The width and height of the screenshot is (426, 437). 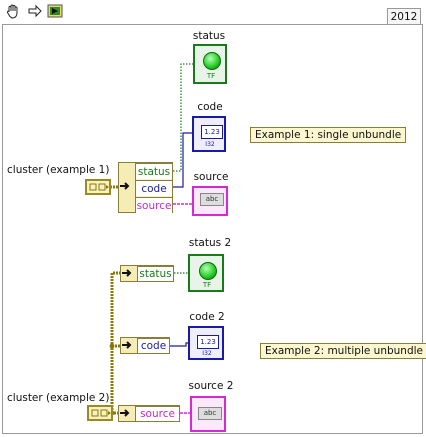 What do you see at coordinates (211, 177) in the screenshot?
I see `source-indicator-label: source` at bounding box center [211, 177].